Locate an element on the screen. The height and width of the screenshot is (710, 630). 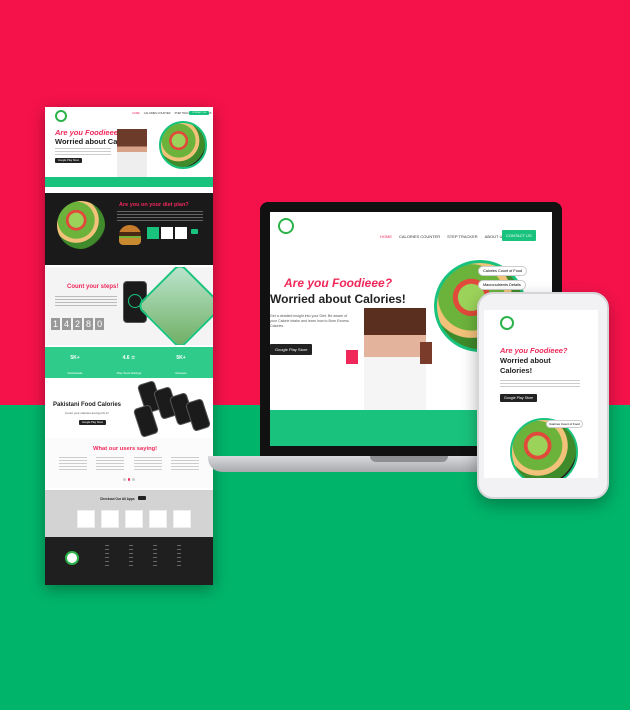
laptop-play-button: Google Play Store is located at coordinates (291, 349).